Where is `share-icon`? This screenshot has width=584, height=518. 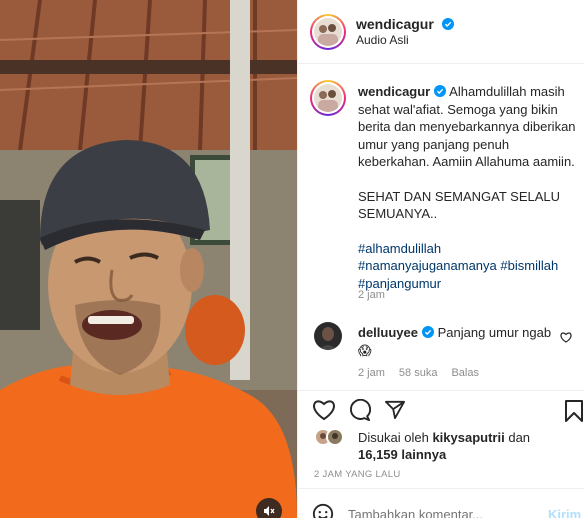 share-icon is located at coordinates (395, 412).